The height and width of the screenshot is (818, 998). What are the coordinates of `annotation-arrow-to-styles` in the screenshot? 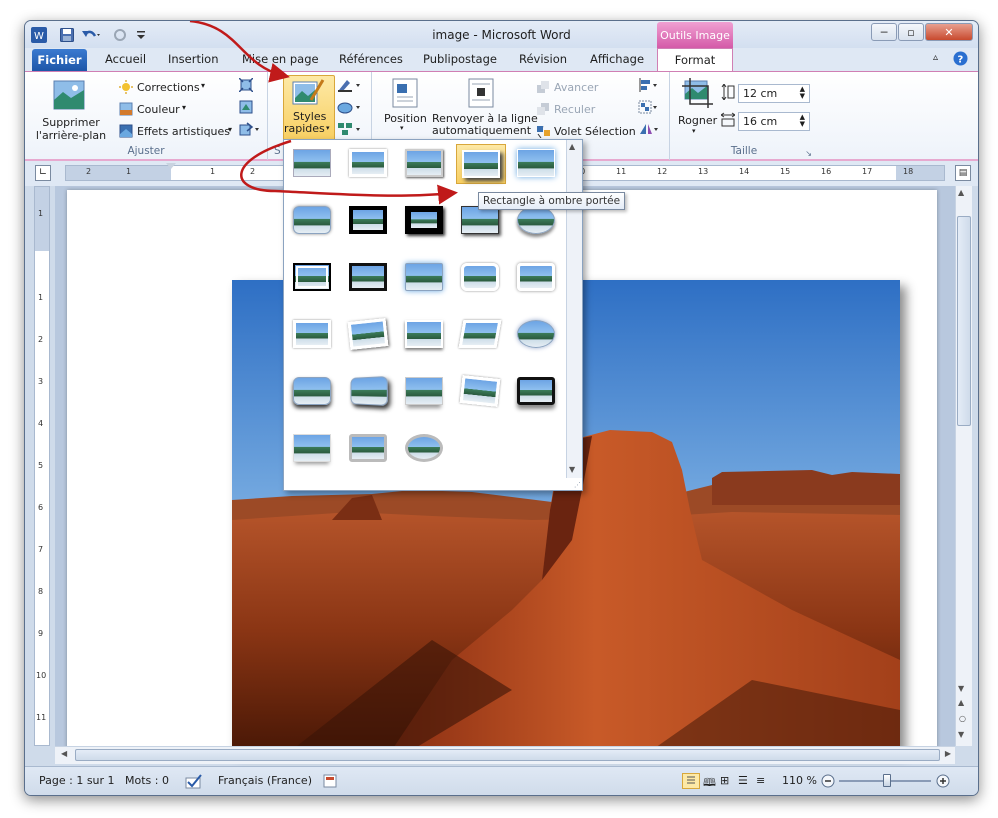 It's located at (239, 52).